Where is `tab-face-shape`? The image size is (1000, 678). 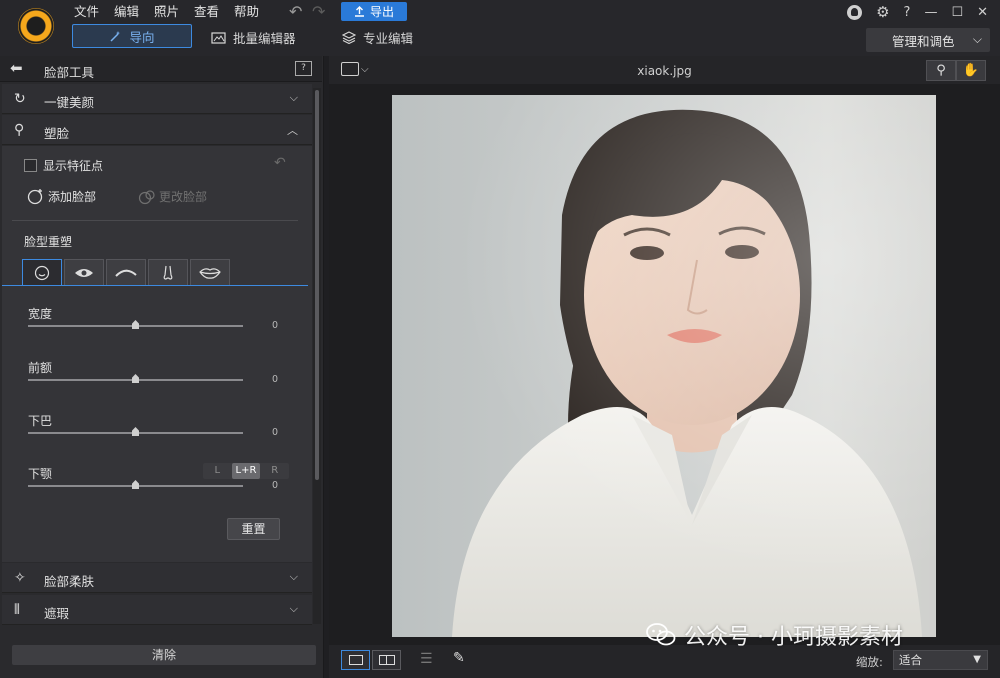 tab-face-shape is located at coordinates (42, 272).